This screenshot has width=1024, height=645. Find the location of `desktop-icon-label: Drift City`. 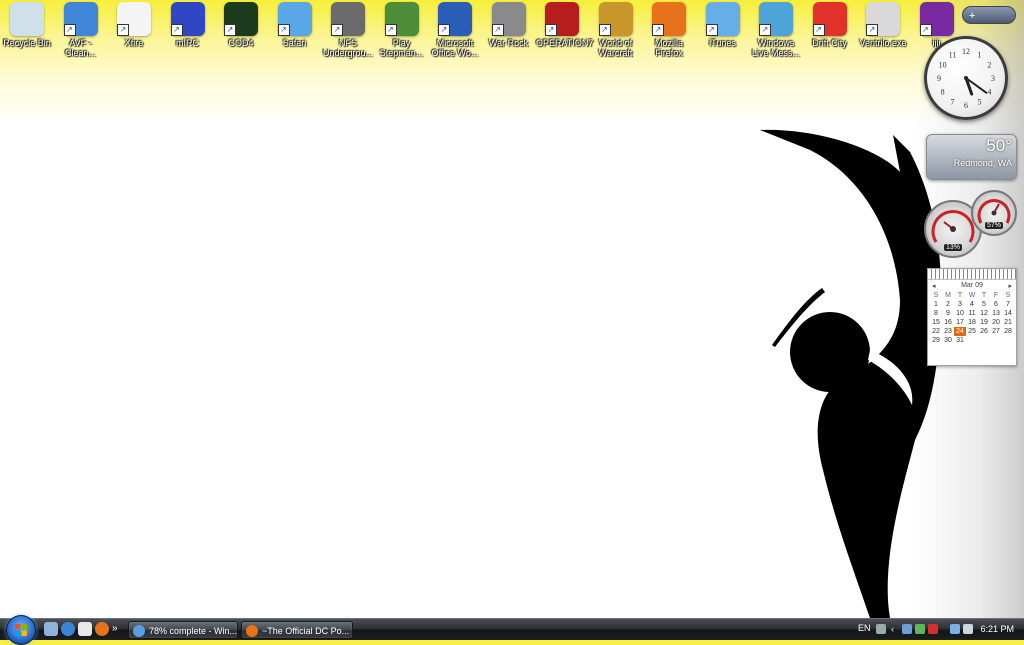

desktop-icon-label: Drift City is located at coordinates (829, 43).